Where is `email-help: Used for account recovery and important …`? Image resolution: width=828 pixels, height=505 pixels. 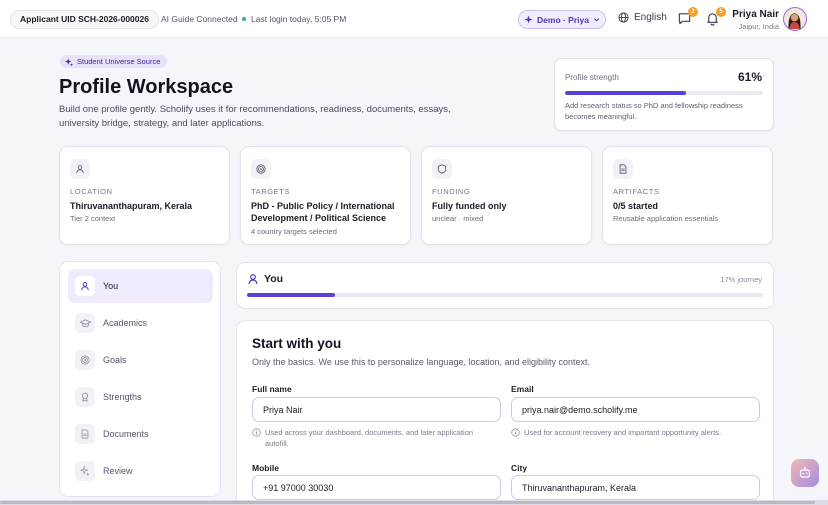 email-help: Used for account recovery and important … is located at coordinates (631, 432).